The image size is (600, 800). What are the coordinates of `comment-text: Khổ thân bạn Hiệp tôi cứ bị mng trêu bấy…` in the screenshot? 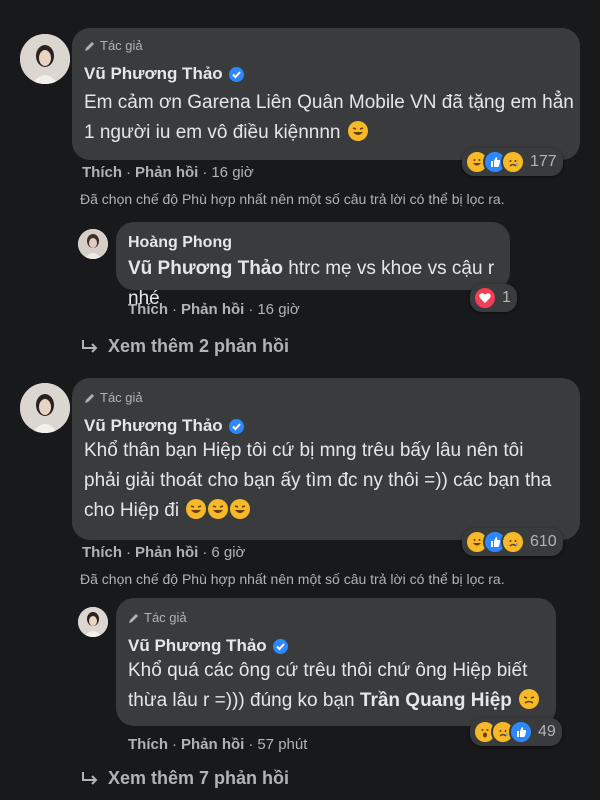 It's located at (318, 480).